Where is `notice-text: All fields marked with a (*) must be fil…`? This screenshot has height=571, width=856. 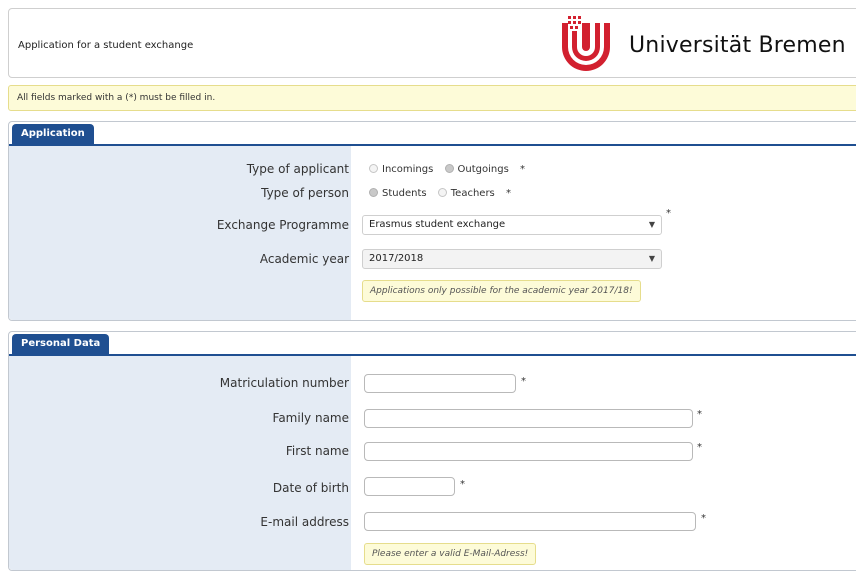 notice-text: All fields marked with a (*) must be fil… is located at coordinates (116, 98).